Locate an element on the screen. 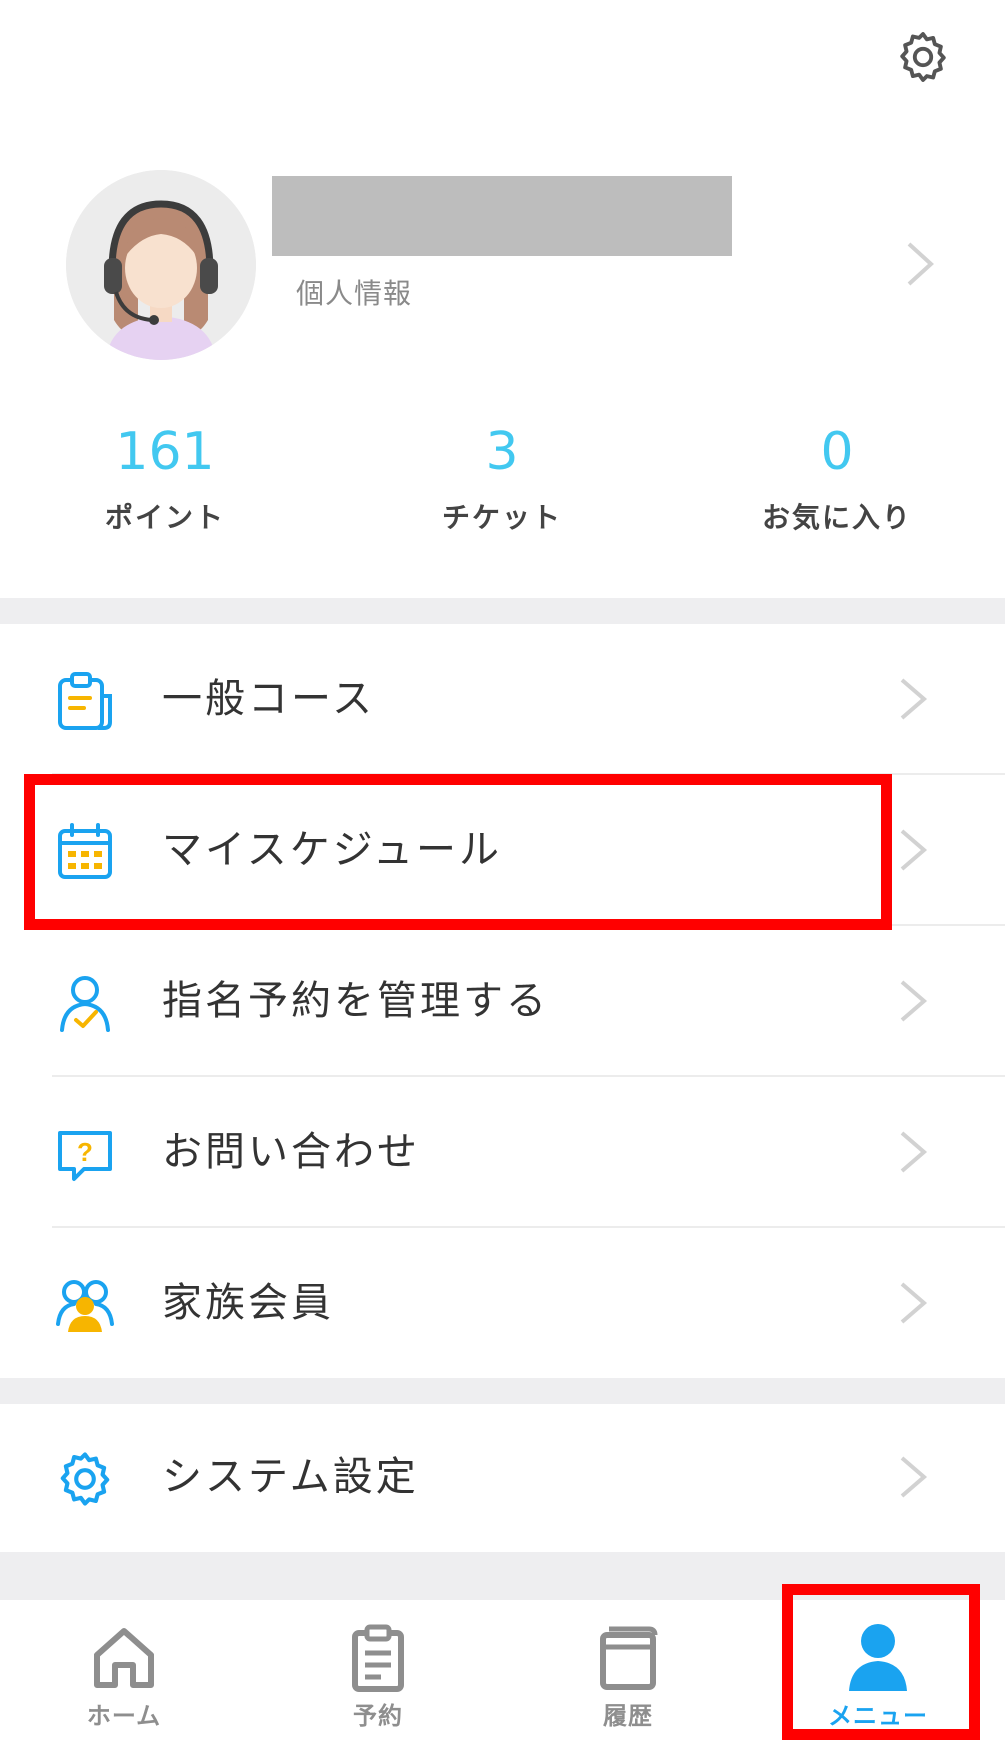 The image size is (1005, 1740). stat-value: 161 is located at coordinates (165, 452).